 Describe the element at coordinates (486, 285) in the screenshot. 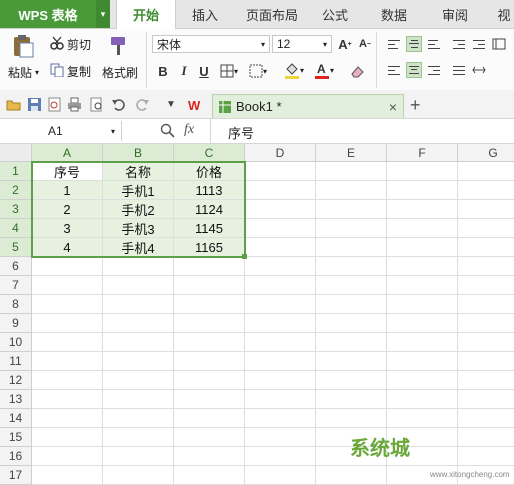

I see `cell-g7` at that location.